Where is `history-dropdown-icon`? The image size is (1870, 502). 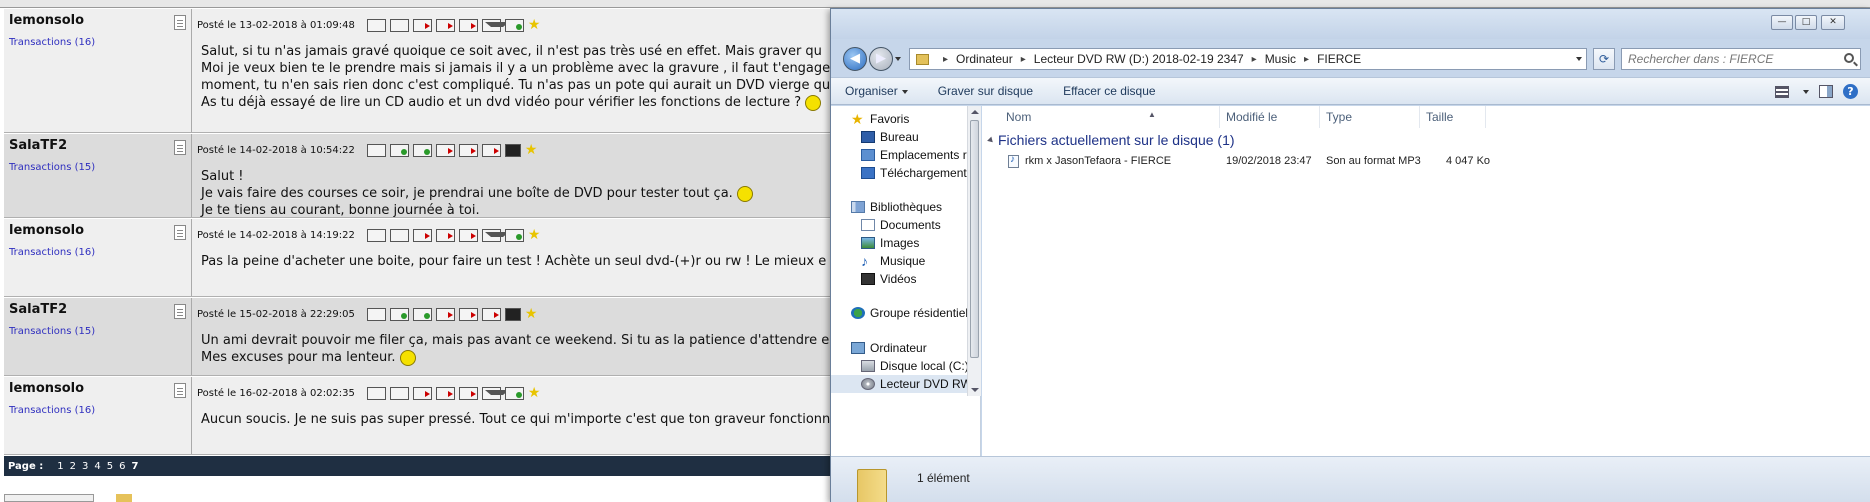
history-dropdown-icon is located at coordinates (898, 59).